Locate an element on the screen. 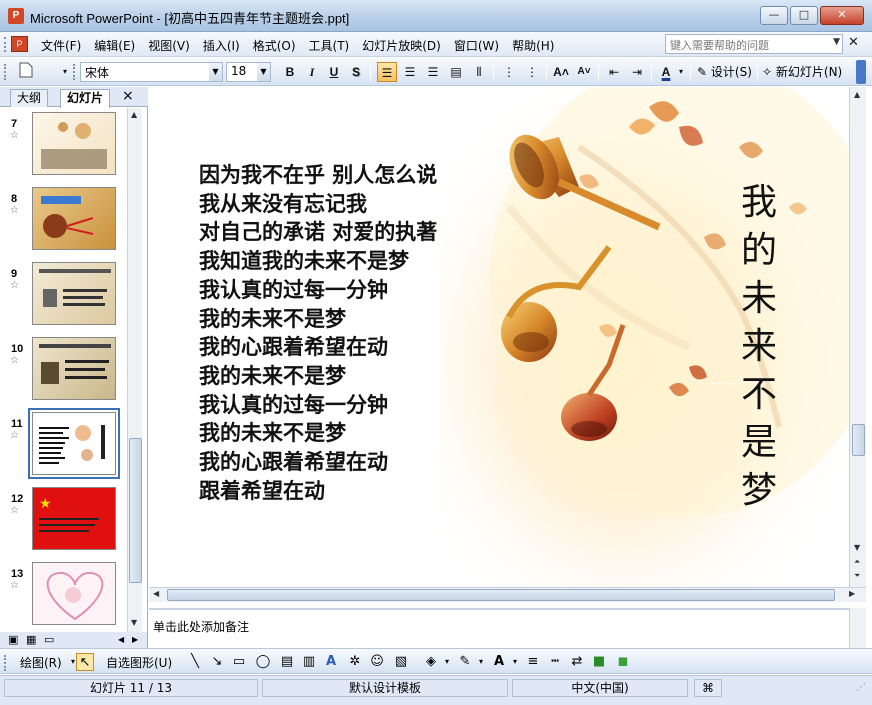 This screenshot has height=705, width=872. align-center-icon: ☰ is located at coordinates (410, 72).